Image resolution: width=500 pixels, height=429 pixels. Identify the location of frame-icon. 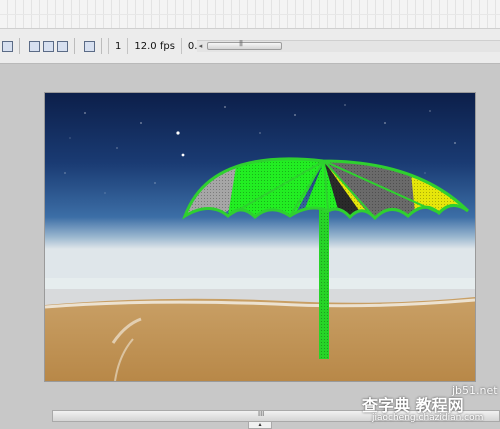
(7, 46).